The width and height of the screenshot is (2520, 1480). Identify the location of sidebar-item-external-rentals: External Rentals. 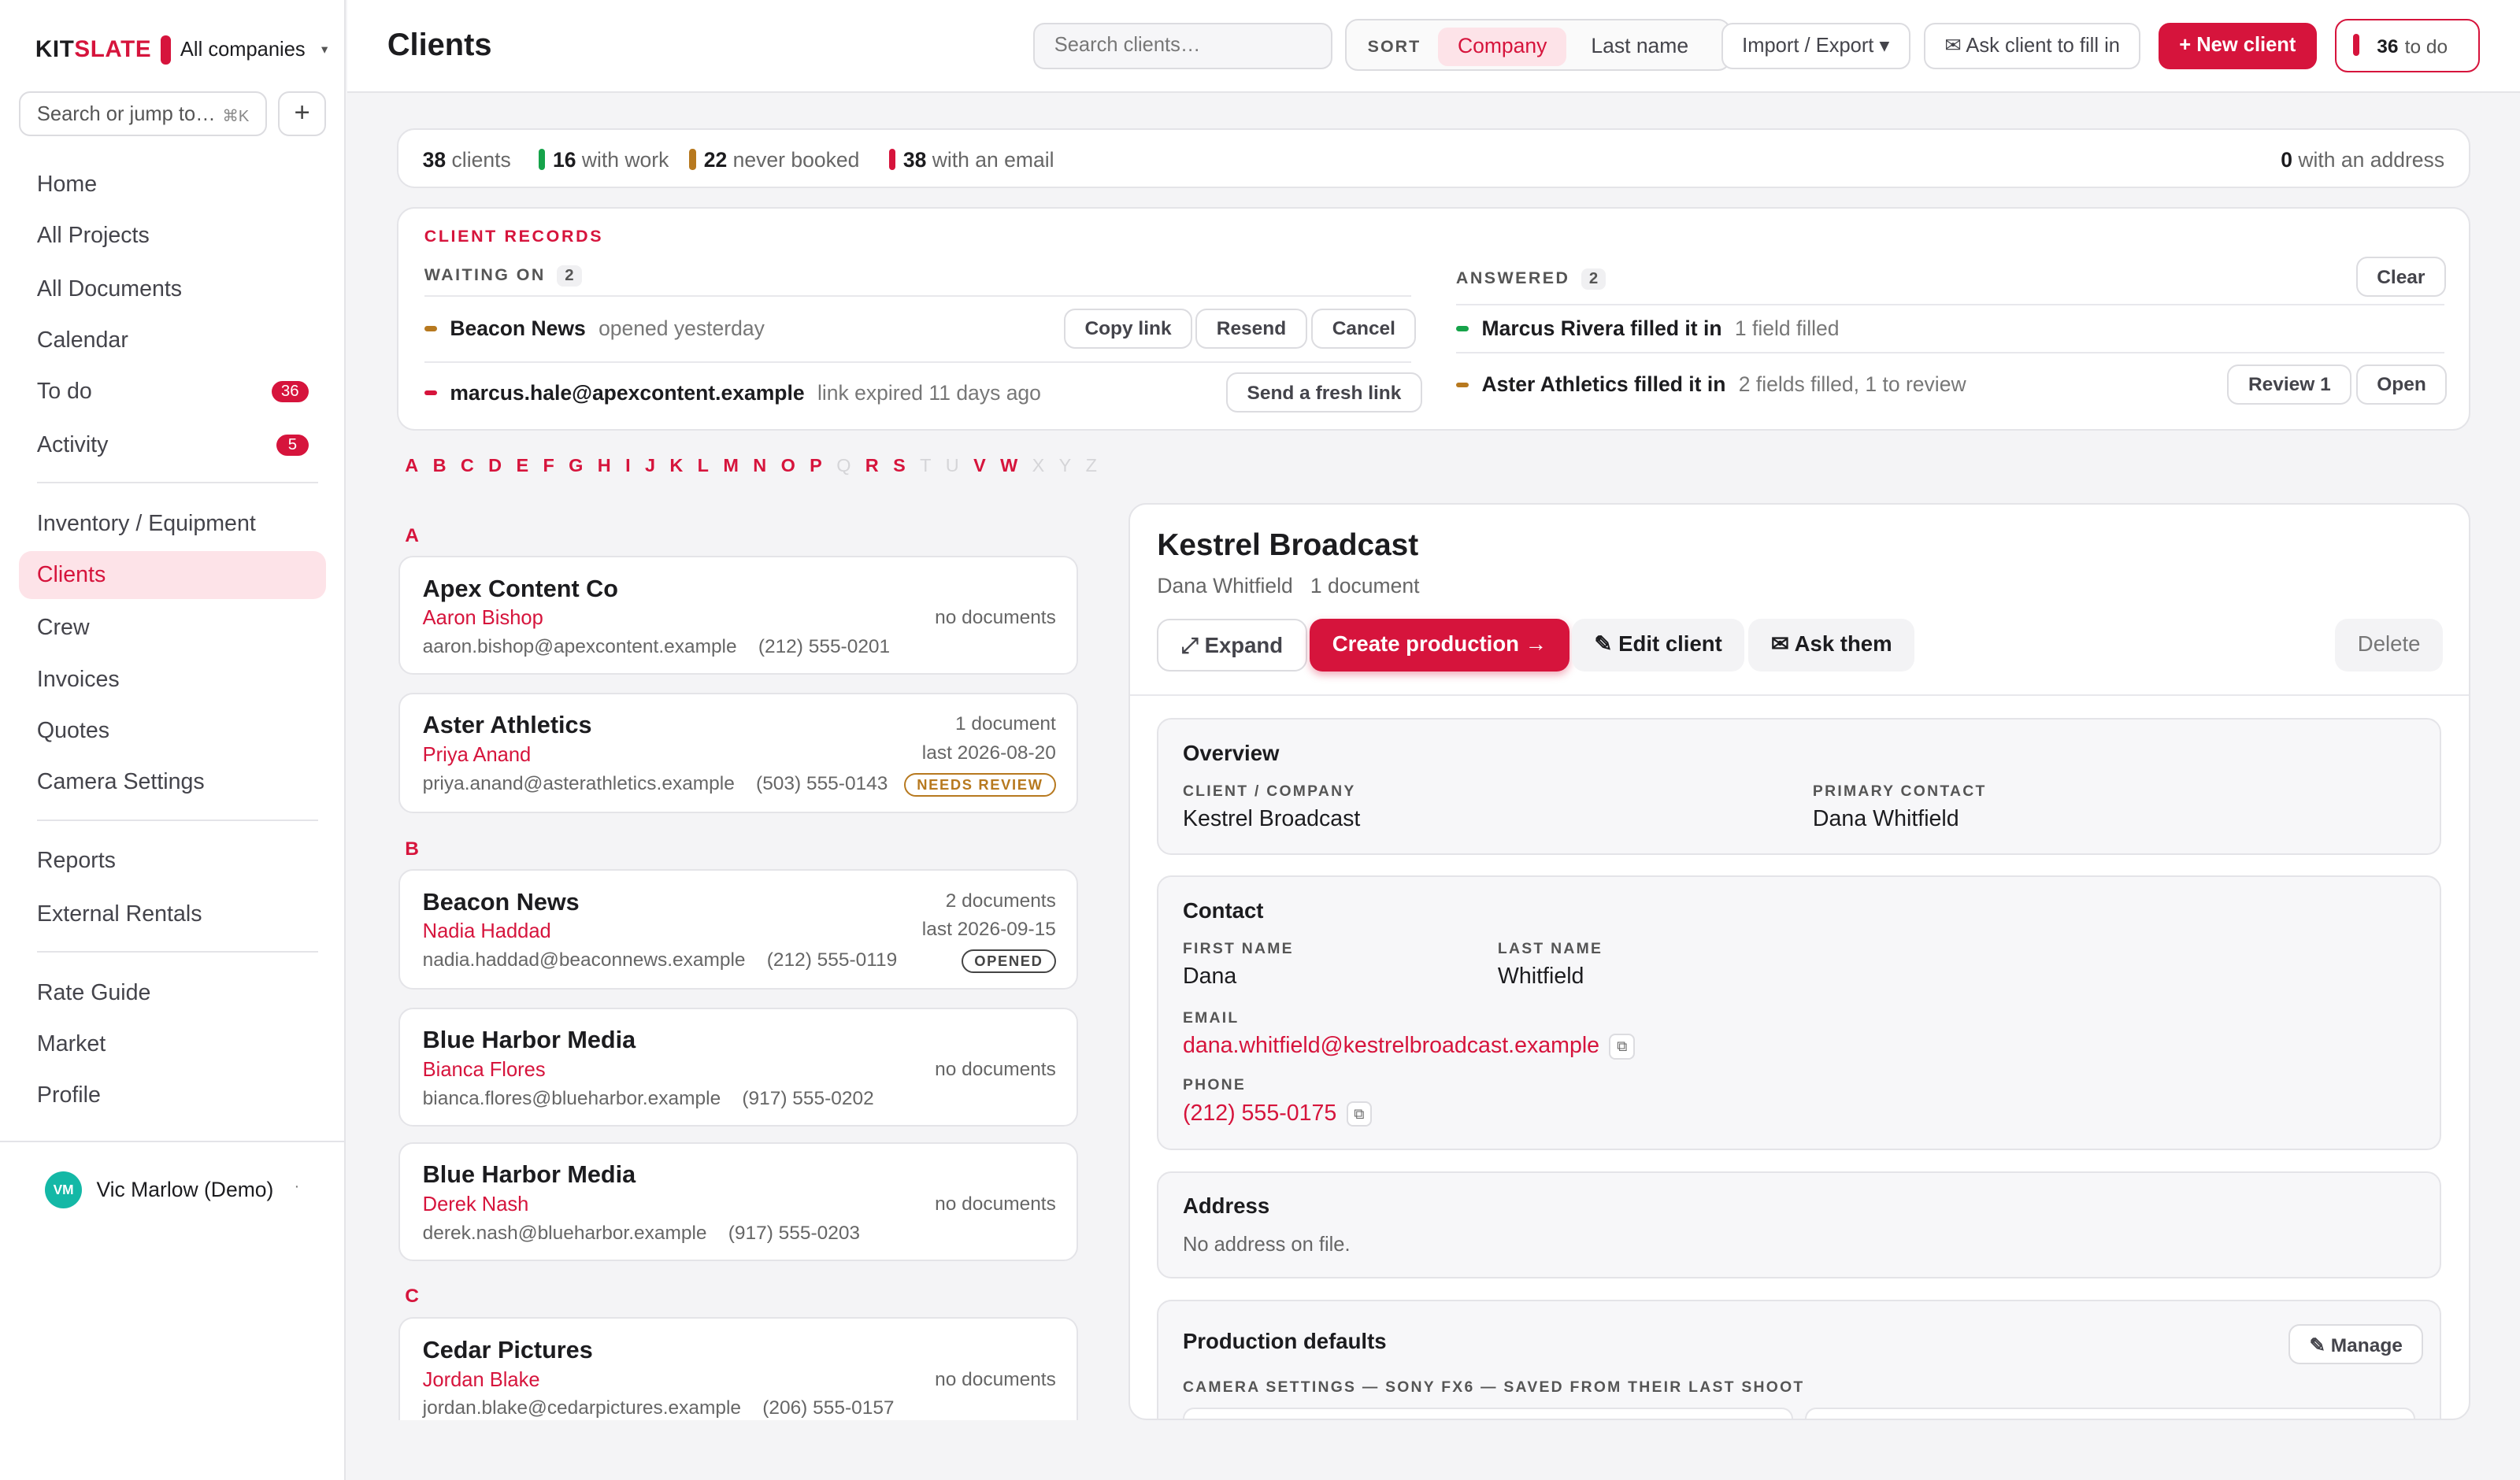
(172, 914).